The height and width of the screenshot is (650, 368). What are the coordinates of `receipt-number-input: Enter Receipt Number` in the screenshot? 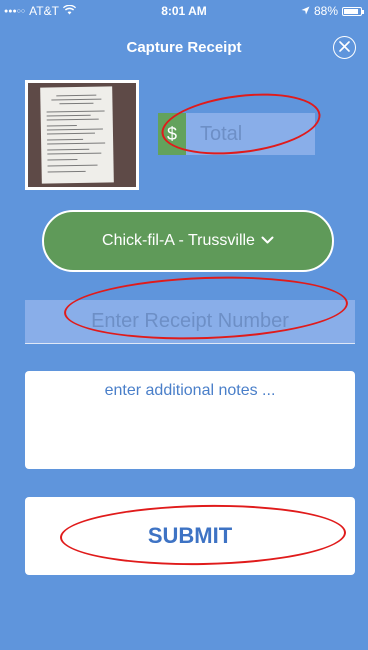 It's located at (190, 322).